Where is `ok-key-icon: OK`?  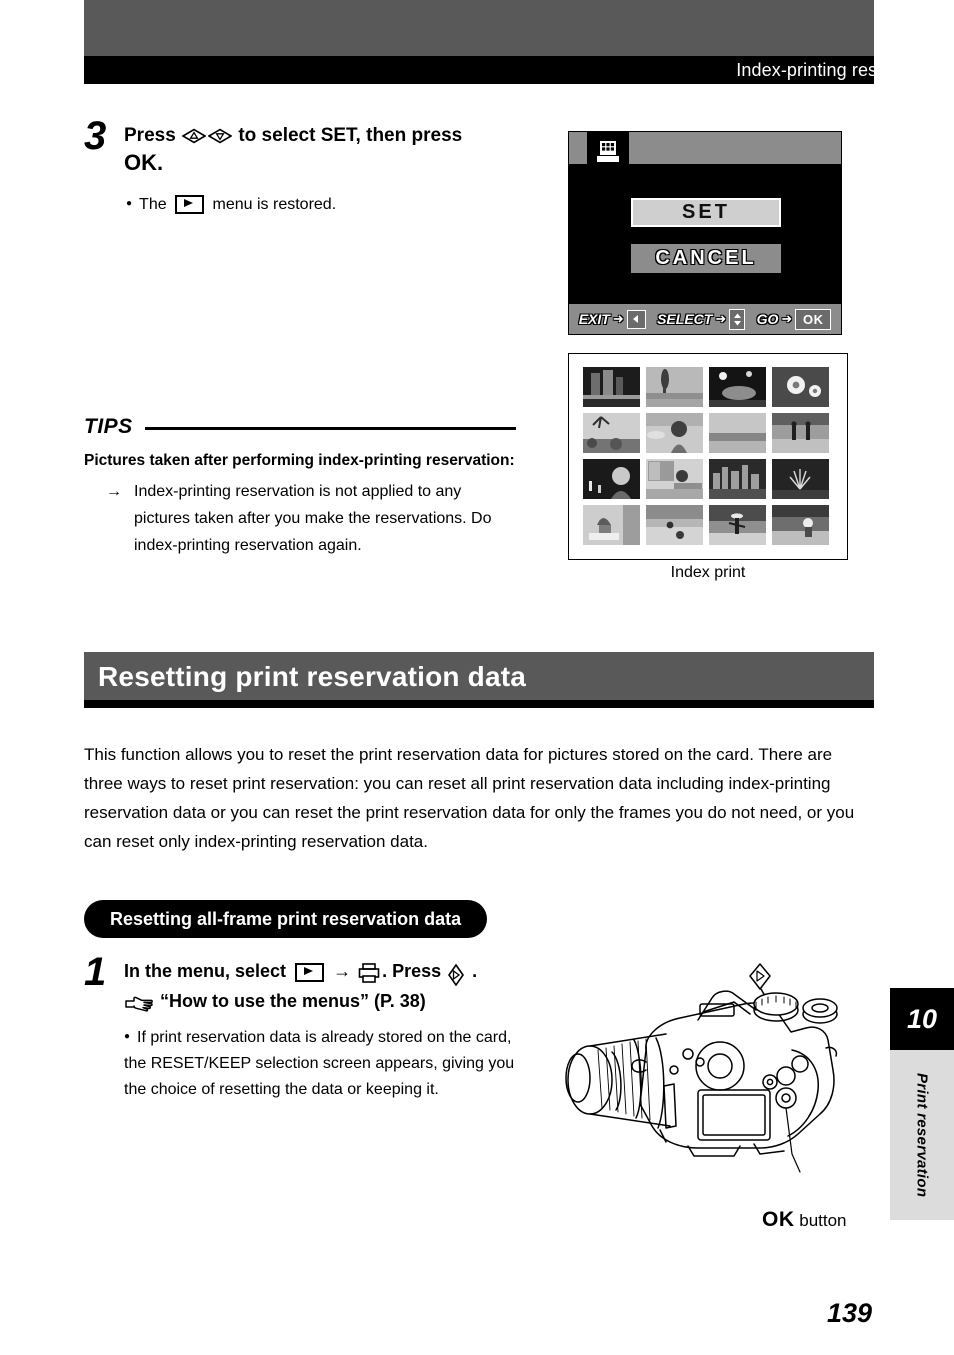 ok-key-icon: OK is located at coordinates (813, 319).